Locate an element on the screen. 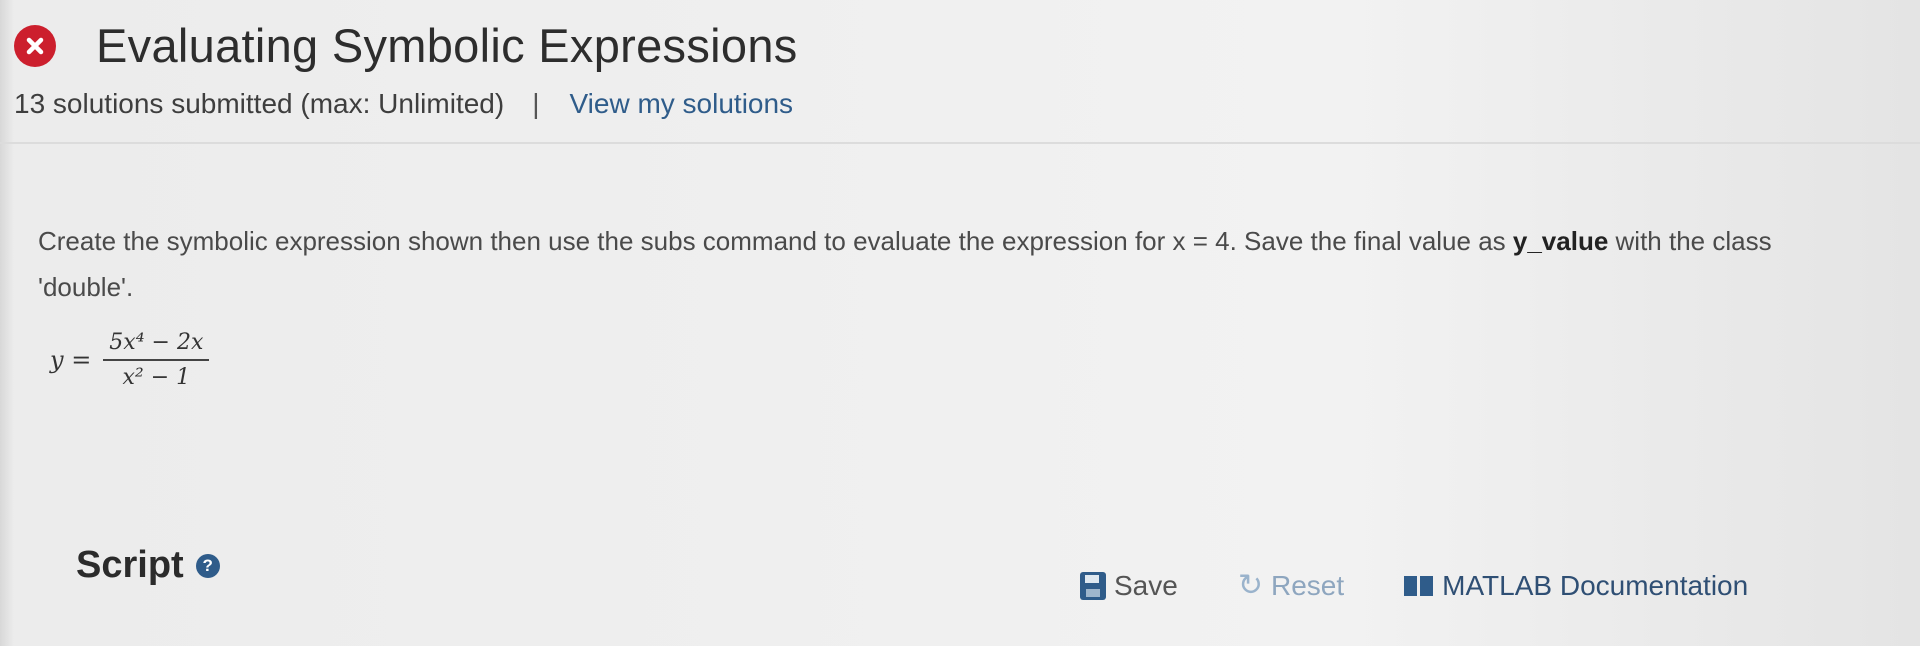  question-circle-icon: ? is located at coordinates (207, 565).